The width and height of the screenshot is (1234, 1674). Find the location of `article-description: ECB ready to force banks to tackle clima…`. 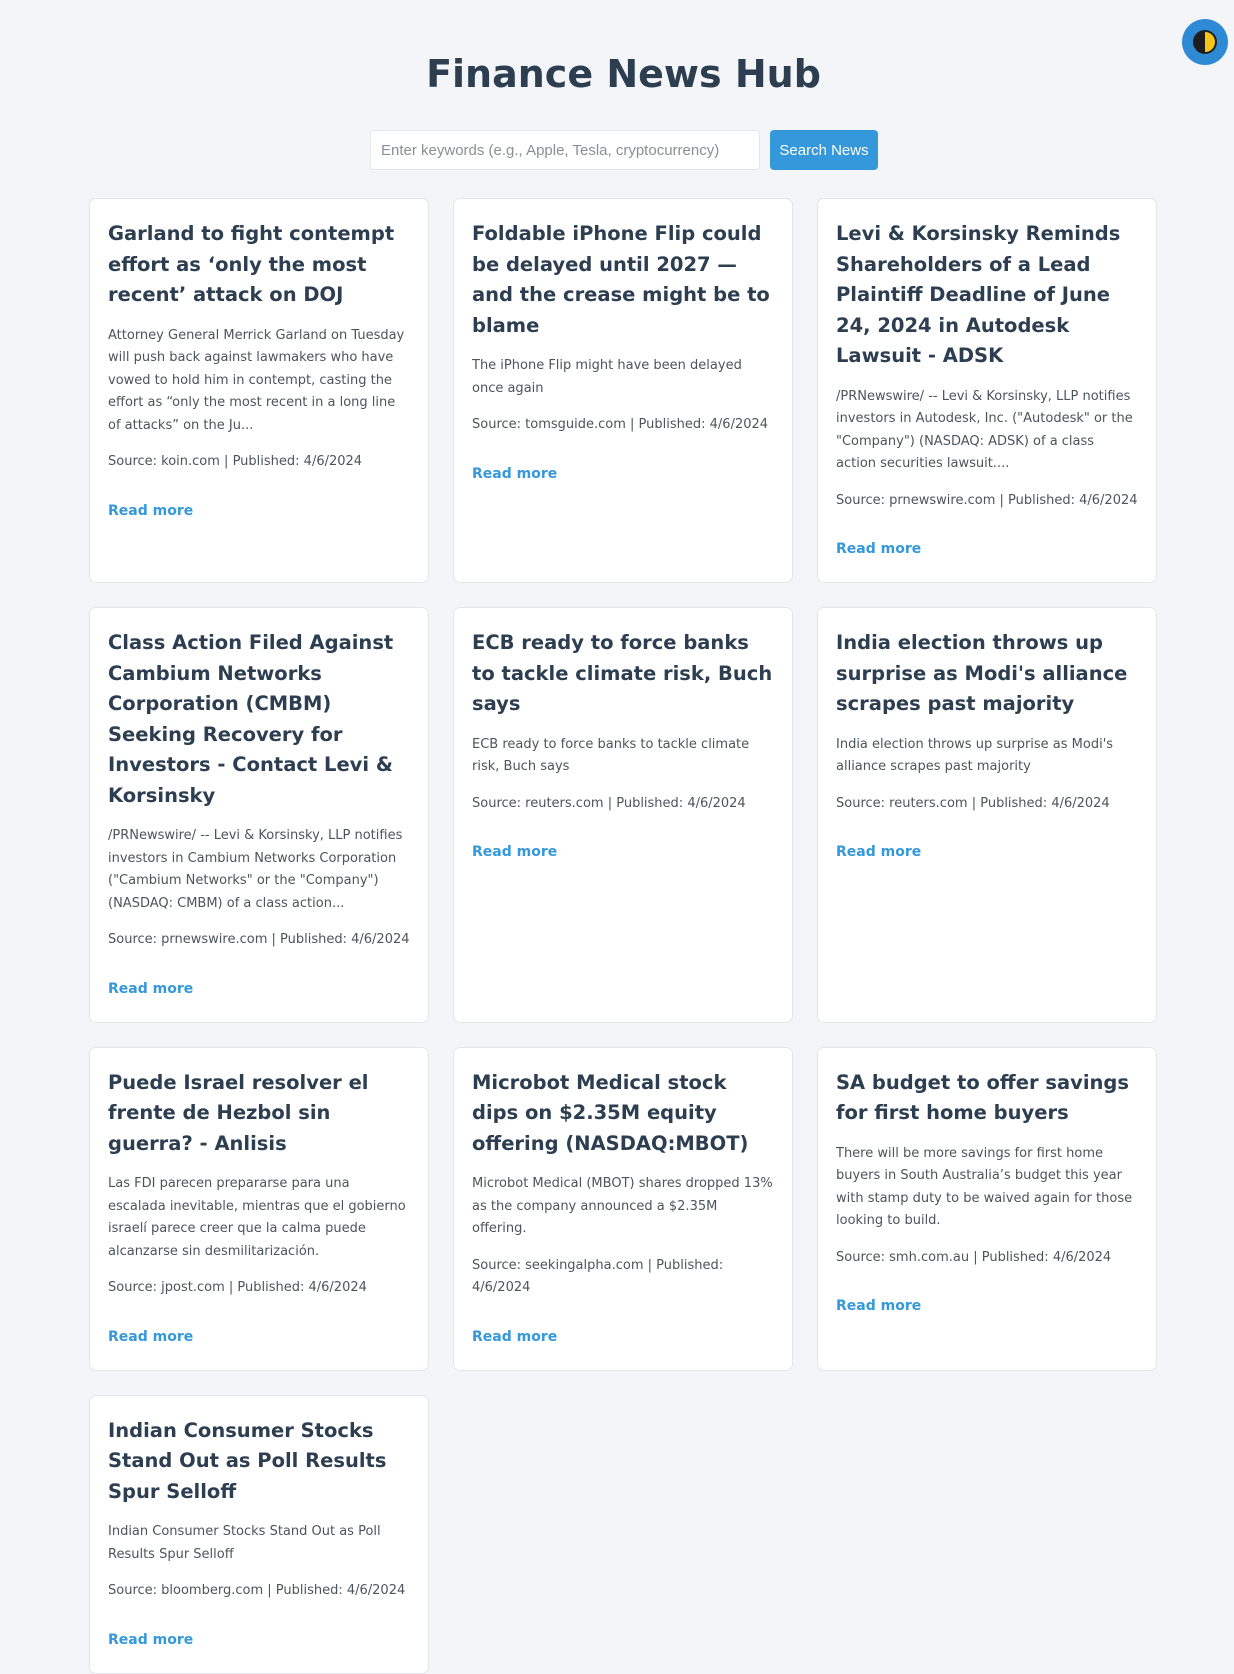

article-description: ECB ready to force banks to tackle clima… is located at coordinates (611, 755).